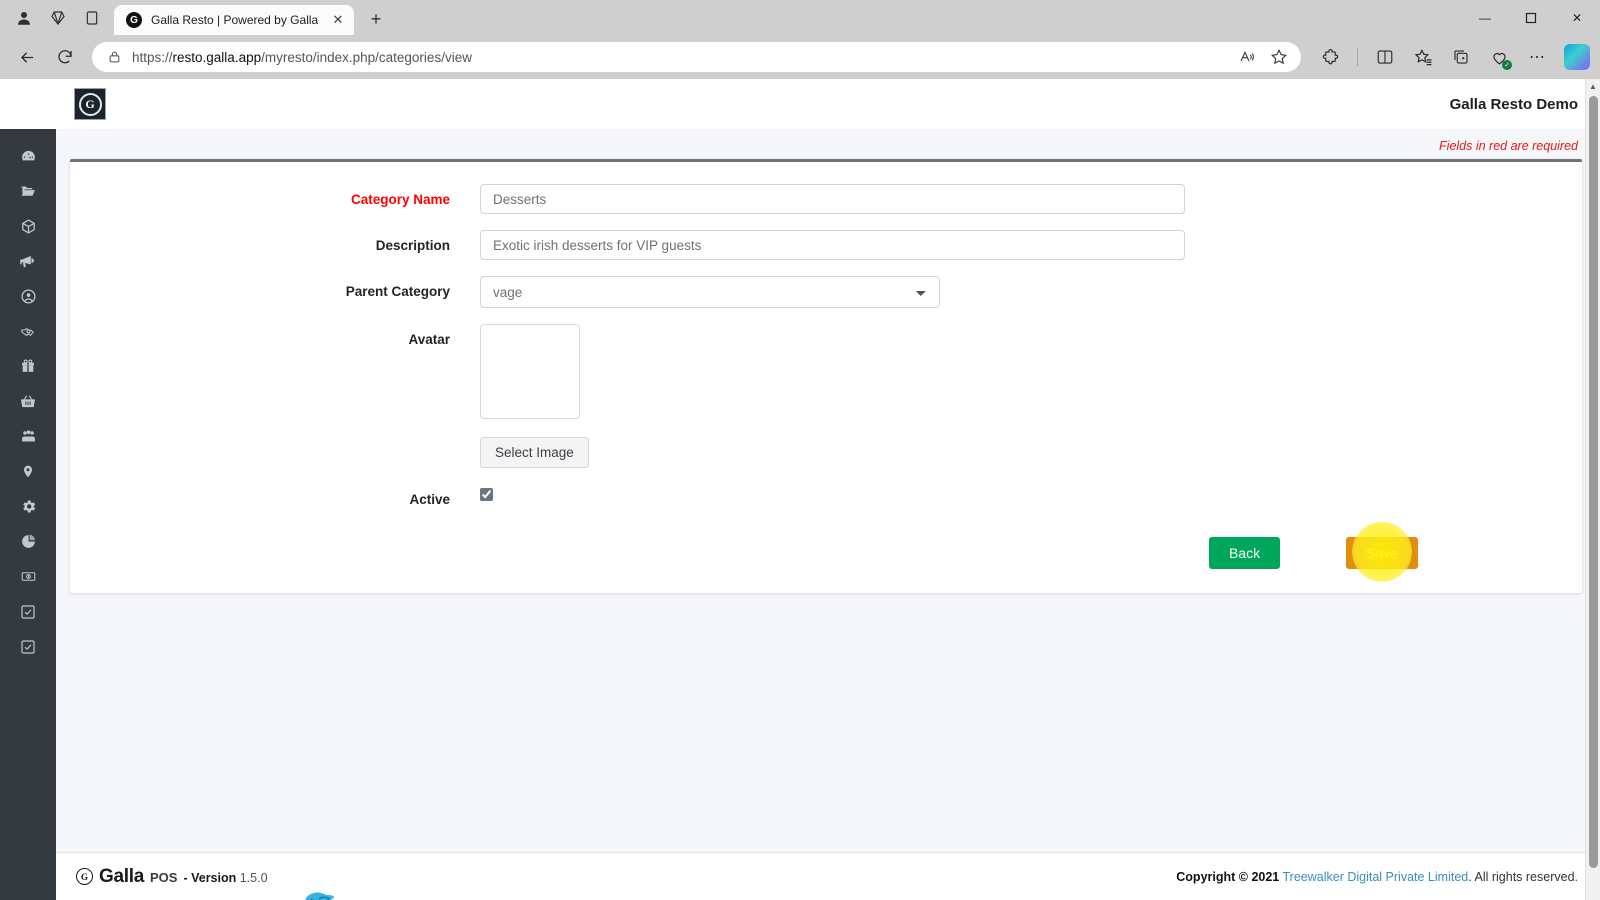 Image resolution: width=1600 pixels, height=900 pixels. I want to click on sidebar-item-folder, so click(28, 191).